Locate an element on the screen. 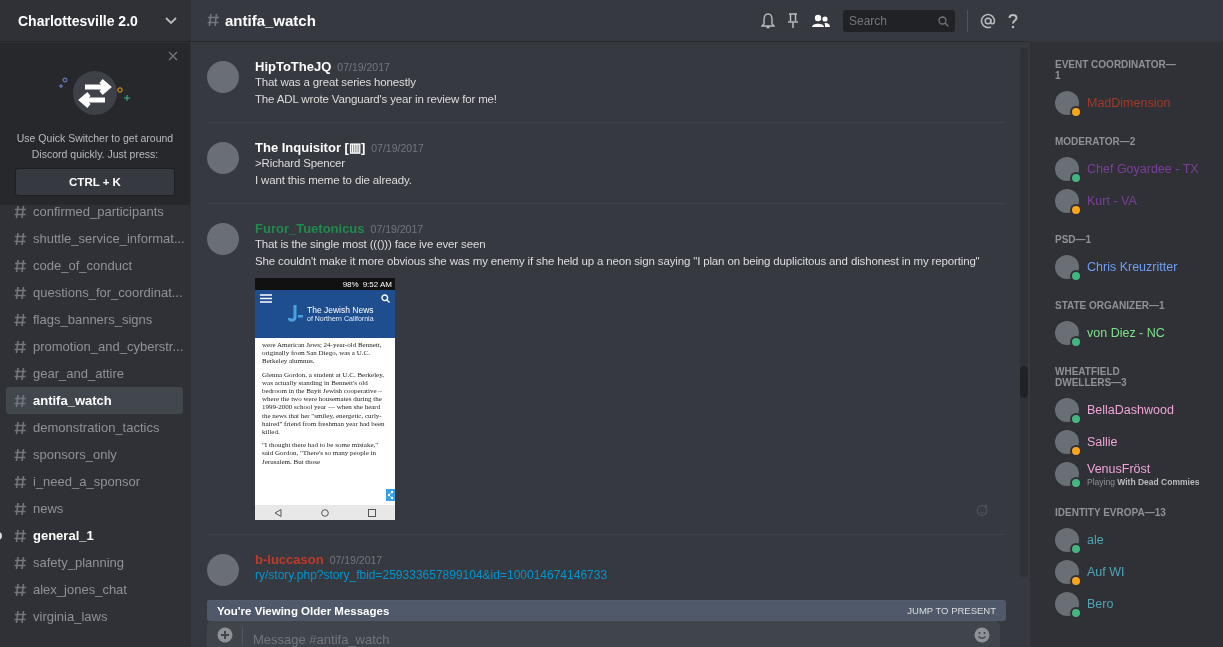 Image resolution: width=1223 pixels, height=647 pixels. role-header: EVENT COORDINATOR—1 is located at coordinates (1116, 70).